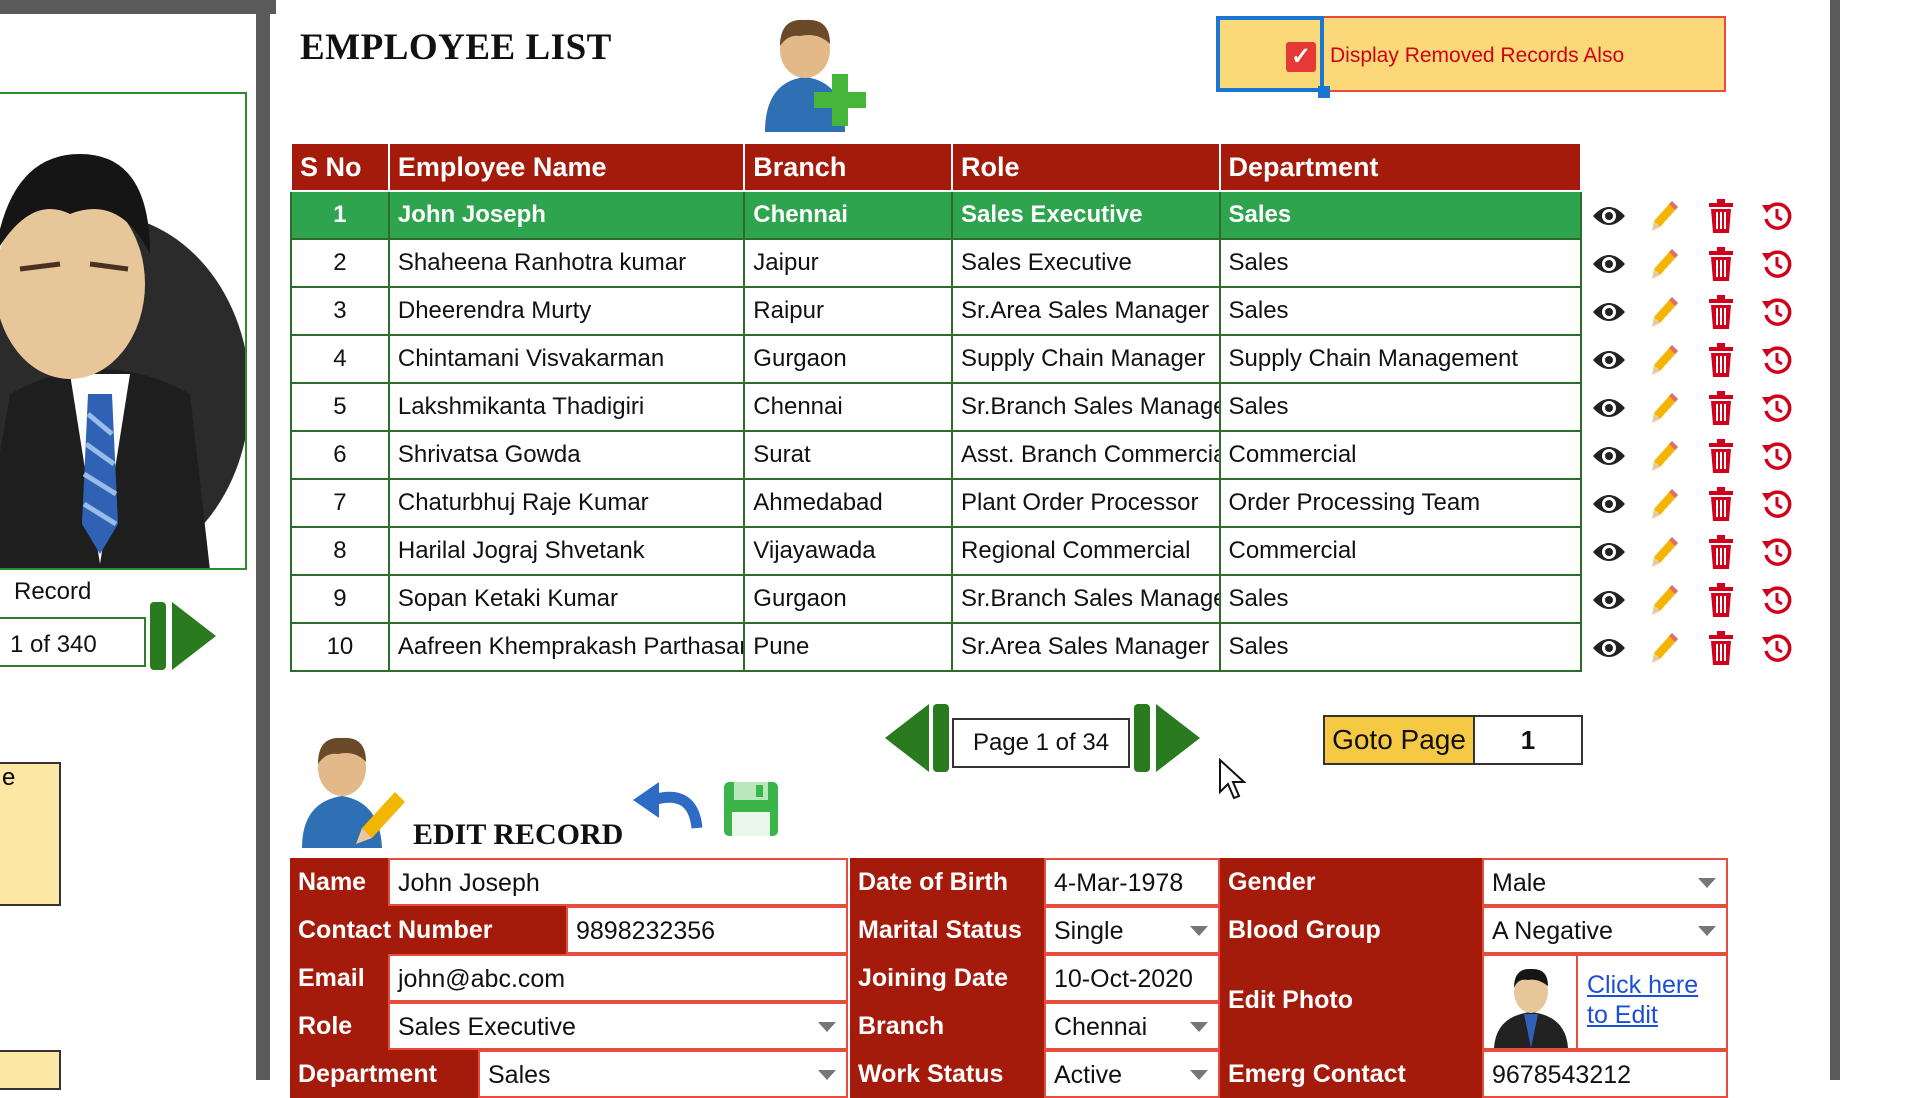  I want to click on col-header-role: Role, so click(1086, 167).